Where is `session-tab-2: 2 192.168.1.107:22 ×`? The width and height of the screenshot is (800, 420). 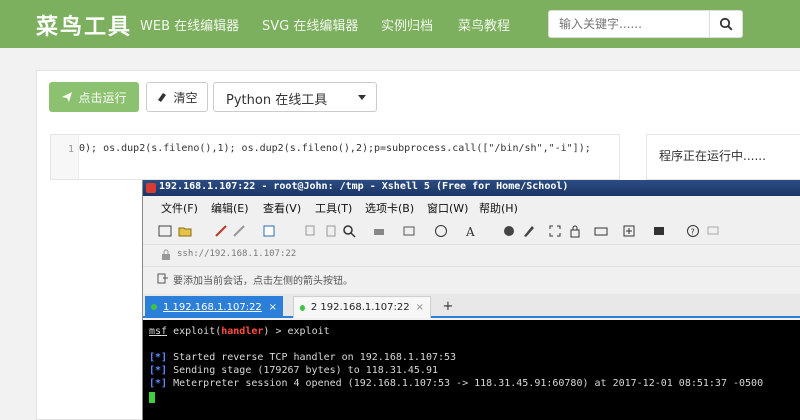 session-tab-2: 2 192.168.1.107:22 × is located at coordinates (362, 307).